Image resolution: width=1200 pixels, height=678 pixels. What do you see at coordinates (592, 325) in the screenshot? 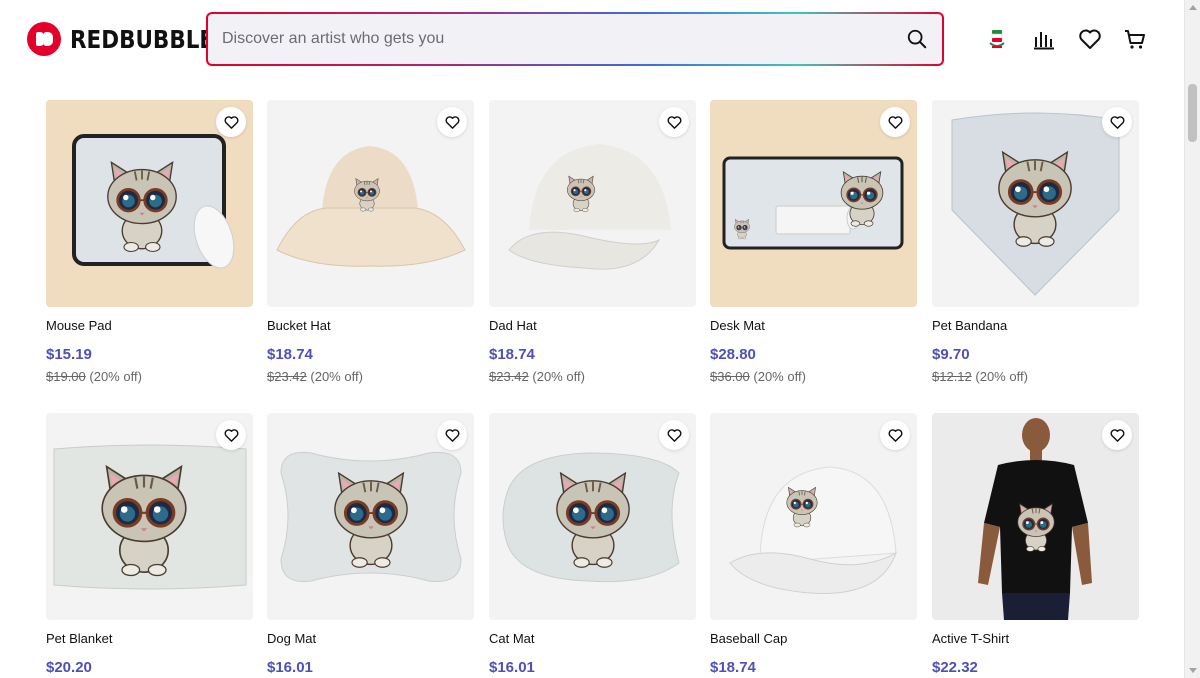
I see `product-name: Dad Hat` at bounding box center [592, 325].